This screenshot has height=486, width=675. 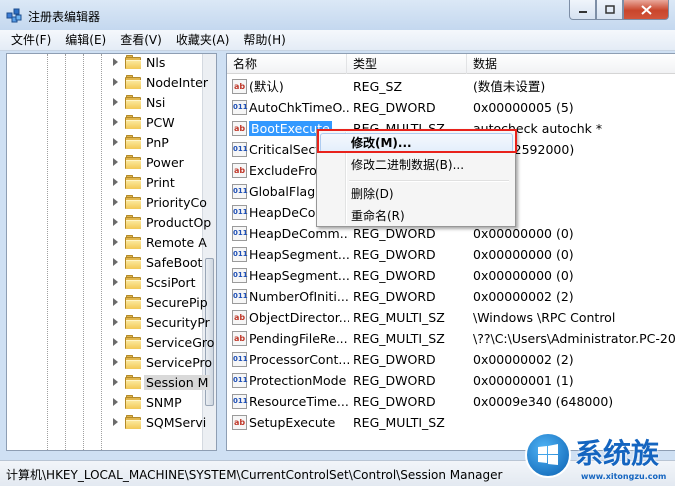 What do you see at coordinates (156, 102) in the screenshot?
I see `tree-item-label: Nsi` at bounding box center [156, 102].